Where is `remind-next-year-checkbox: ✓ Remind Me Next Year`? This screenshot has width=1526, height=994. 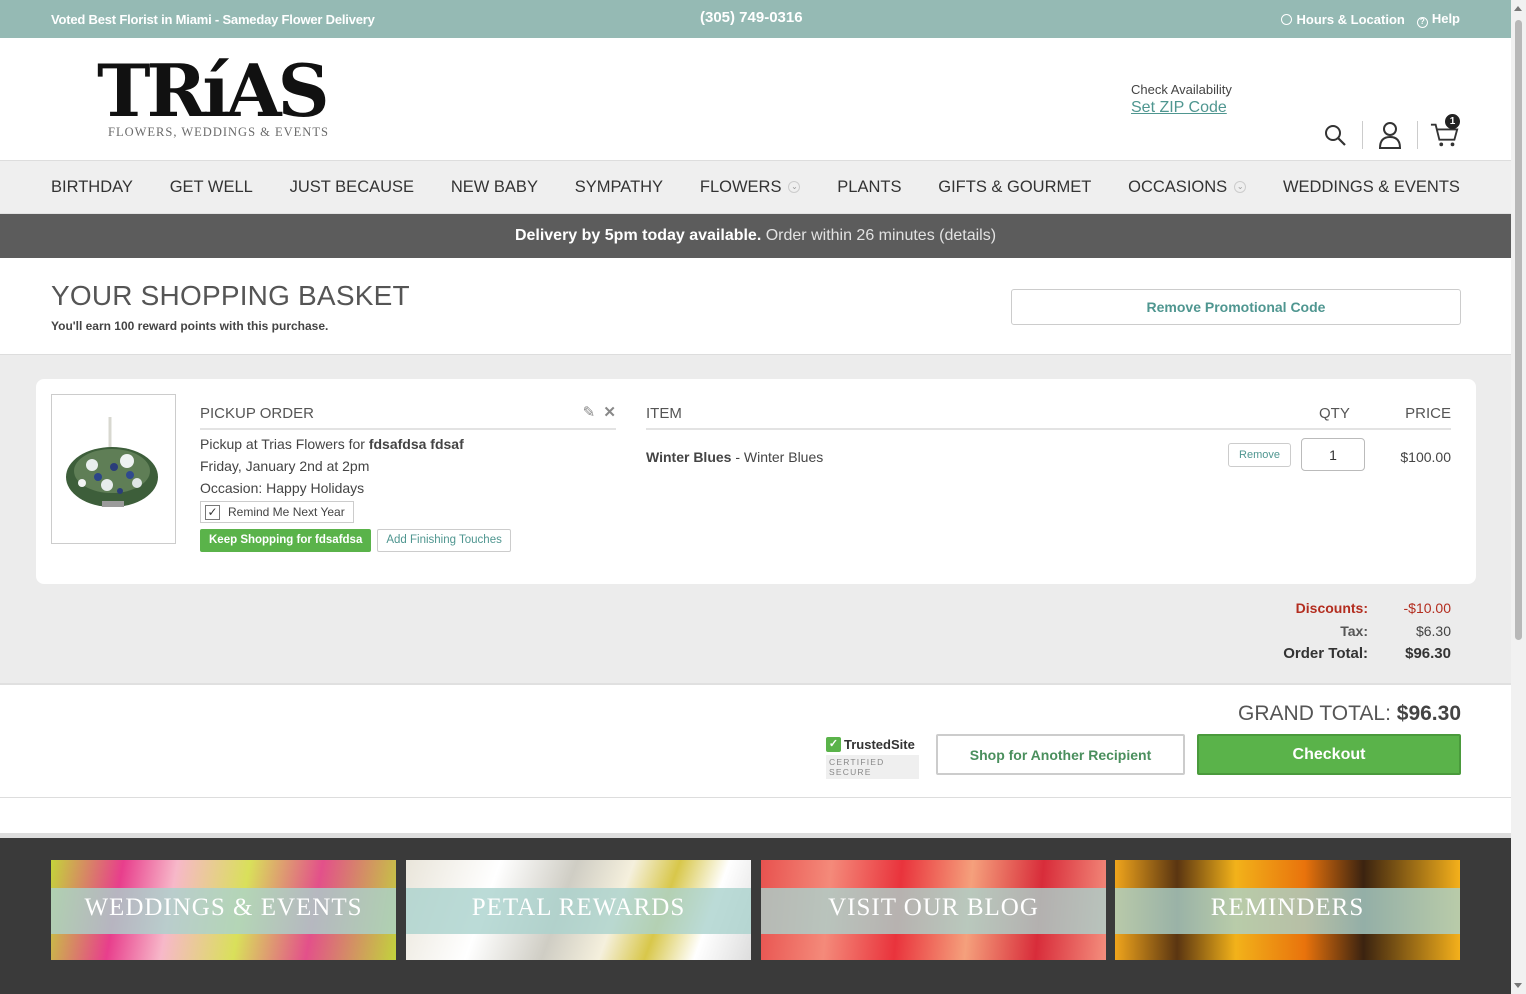
remind-next-year-checkbox: ✓ Remind Me Next Year is located at coordinates (277, 512).